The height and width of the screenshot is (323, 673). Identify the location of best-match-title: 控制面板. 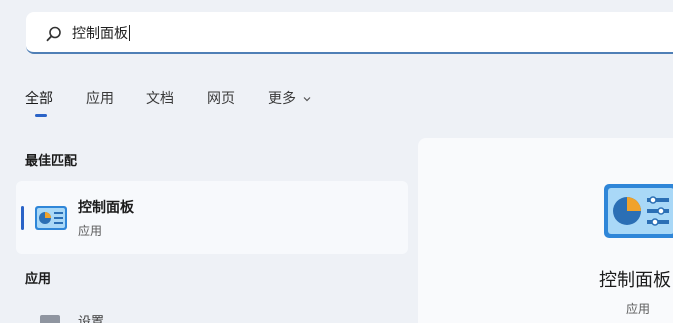
(106, 208).